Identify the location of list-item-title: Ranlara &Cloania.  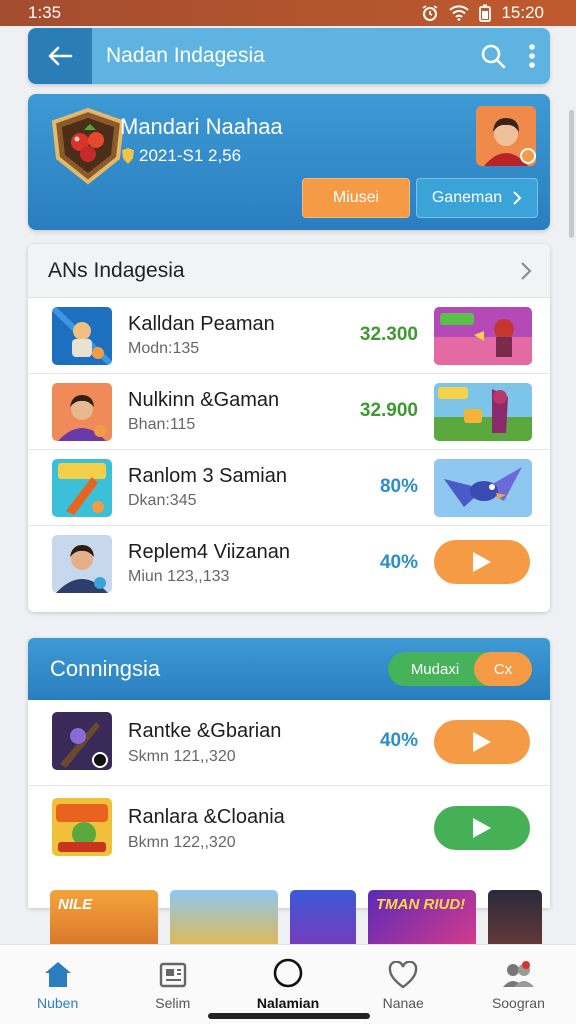
(206, 817).